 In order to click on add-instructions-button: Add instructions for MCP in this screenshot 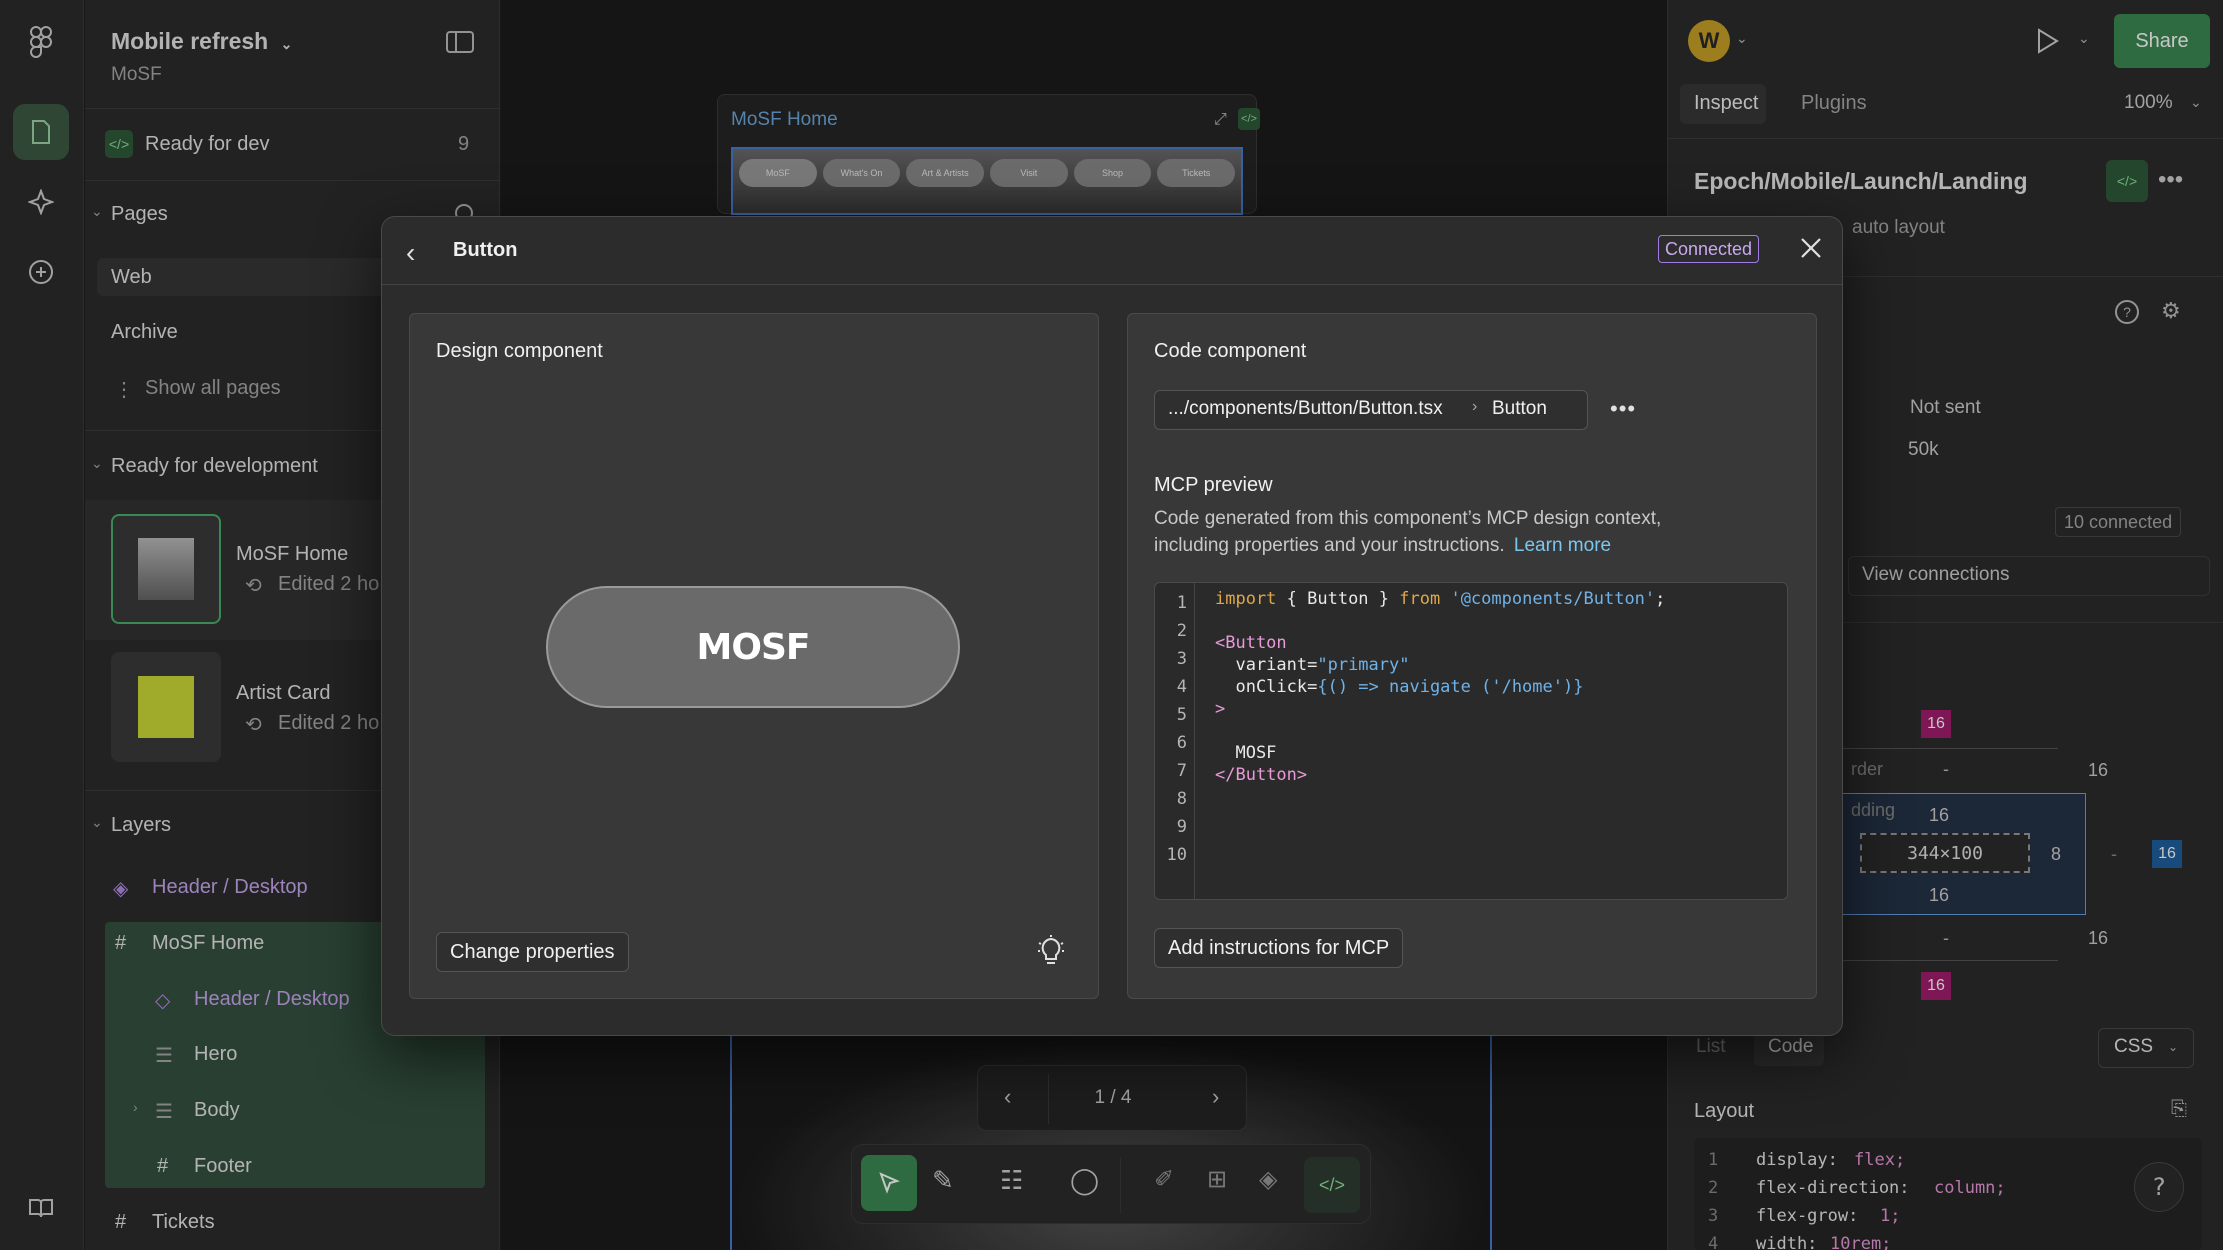, I will do `click(1279, 948)`.